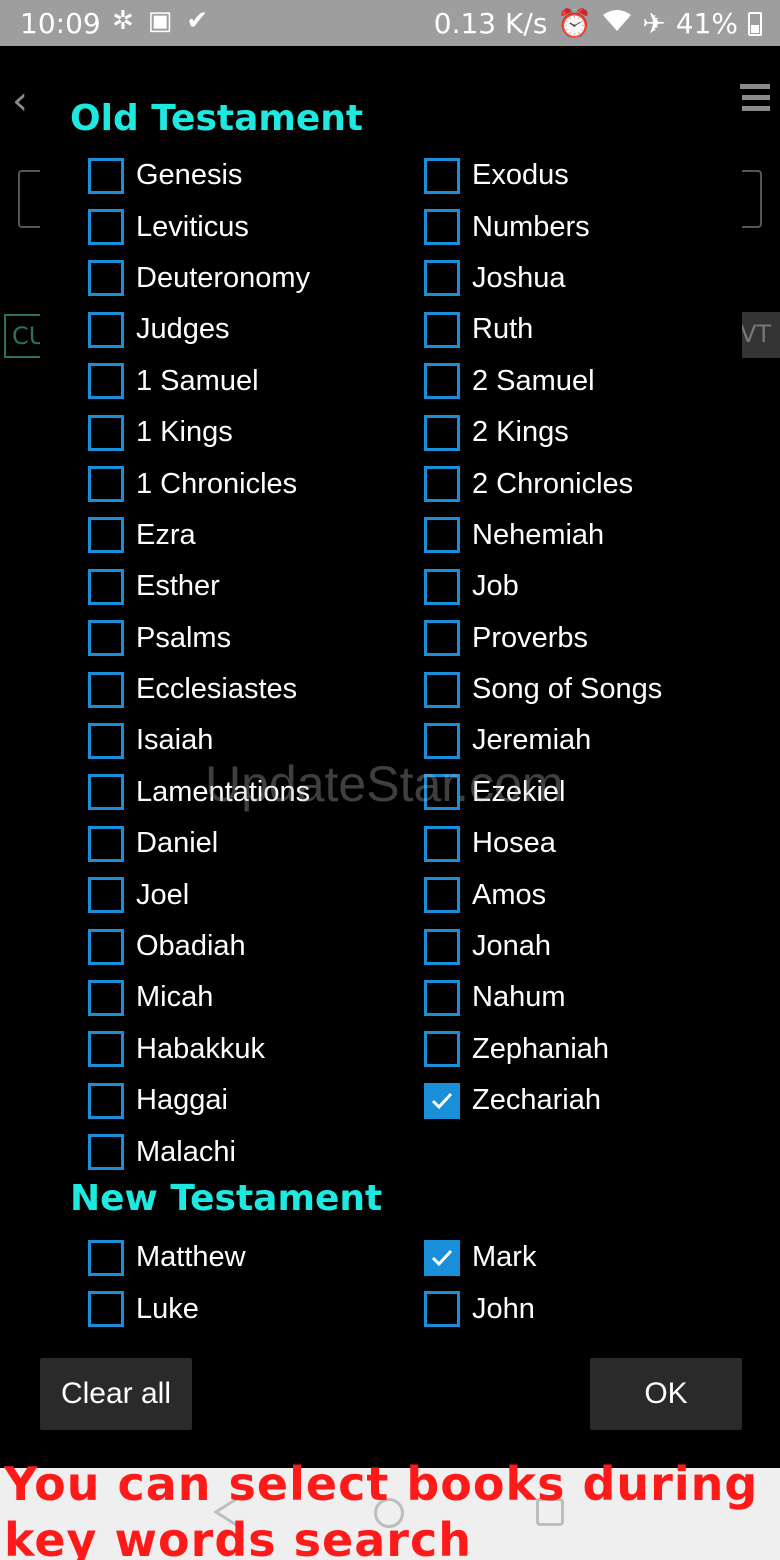 This screenshot has width=780, height=1560. What do you see at coordinates (583, 226) in the screenshot?
I see `book-item: Numbers` at bounding box center [583, 226].